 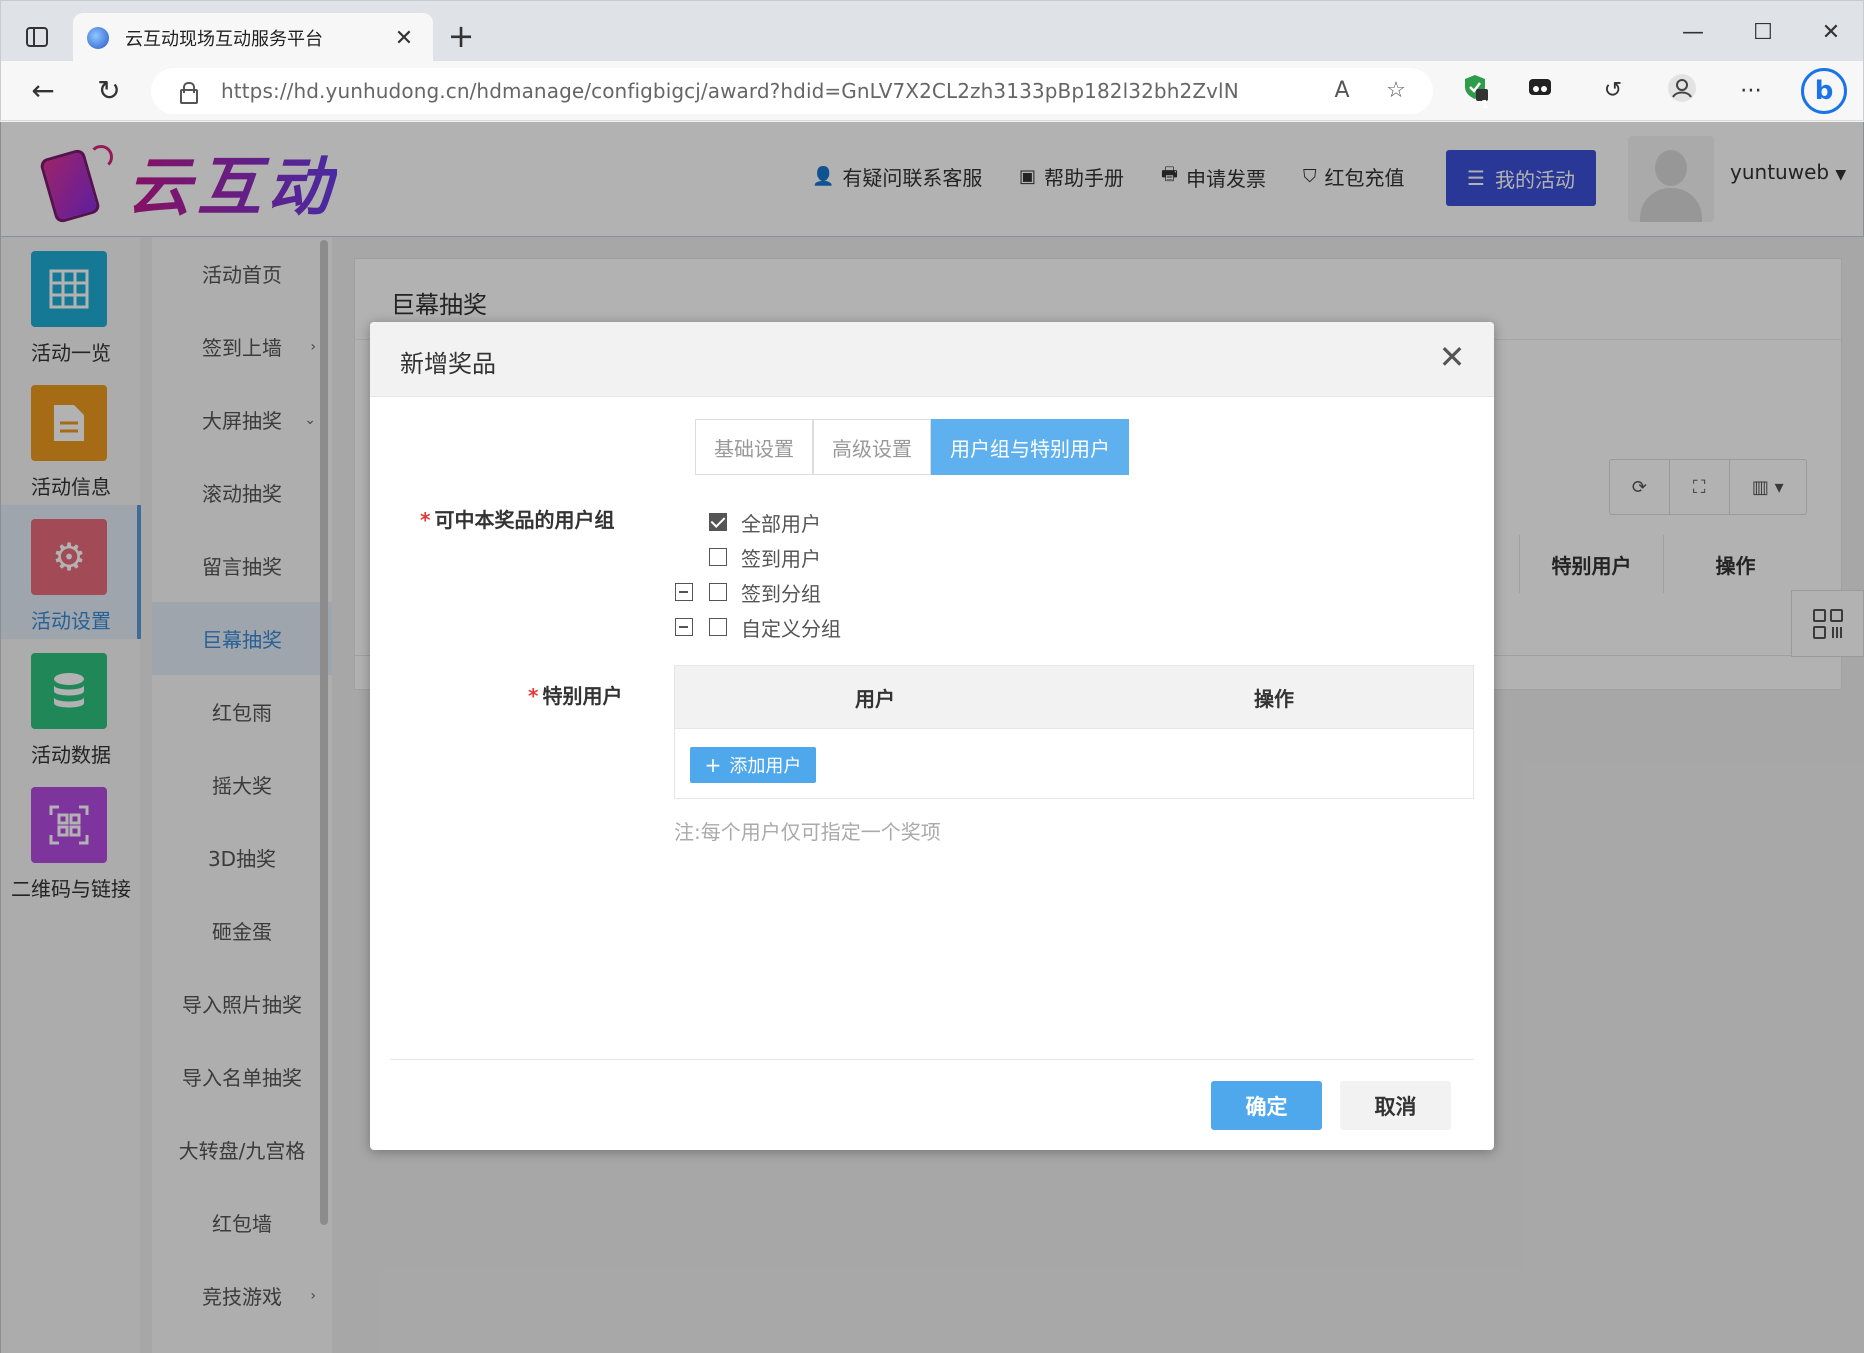 I want to click on group-option: 自定义分组, so click(x=758, y=627).